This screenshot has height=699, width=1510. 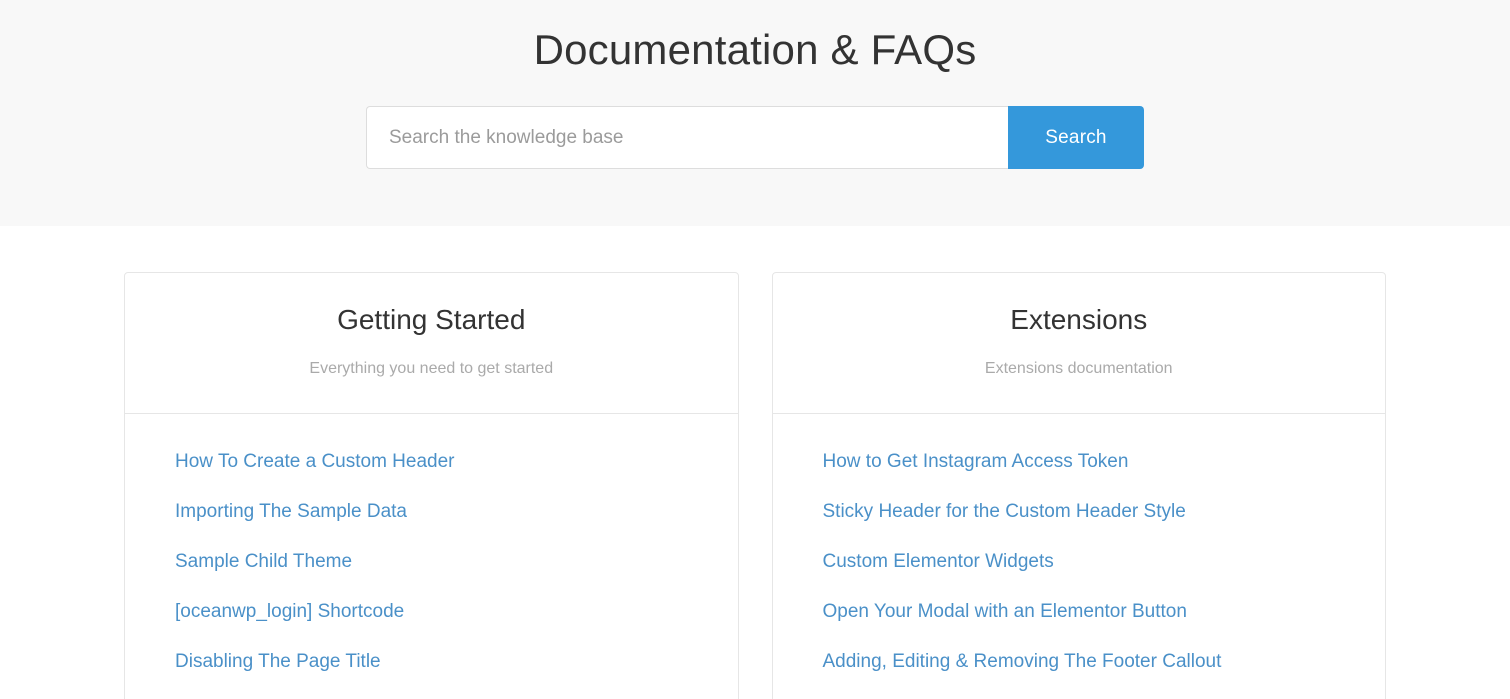 What do you see at coordinates (1079, 575) in the screenshot?
I see `list-item: Custom Elementor Widgets` at bounding box center [1079, 575].